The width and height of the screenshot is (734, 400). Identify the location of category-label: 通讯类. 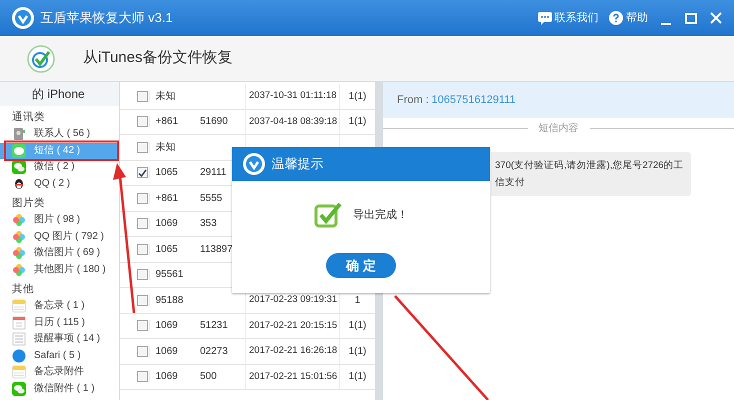
(28, 117).